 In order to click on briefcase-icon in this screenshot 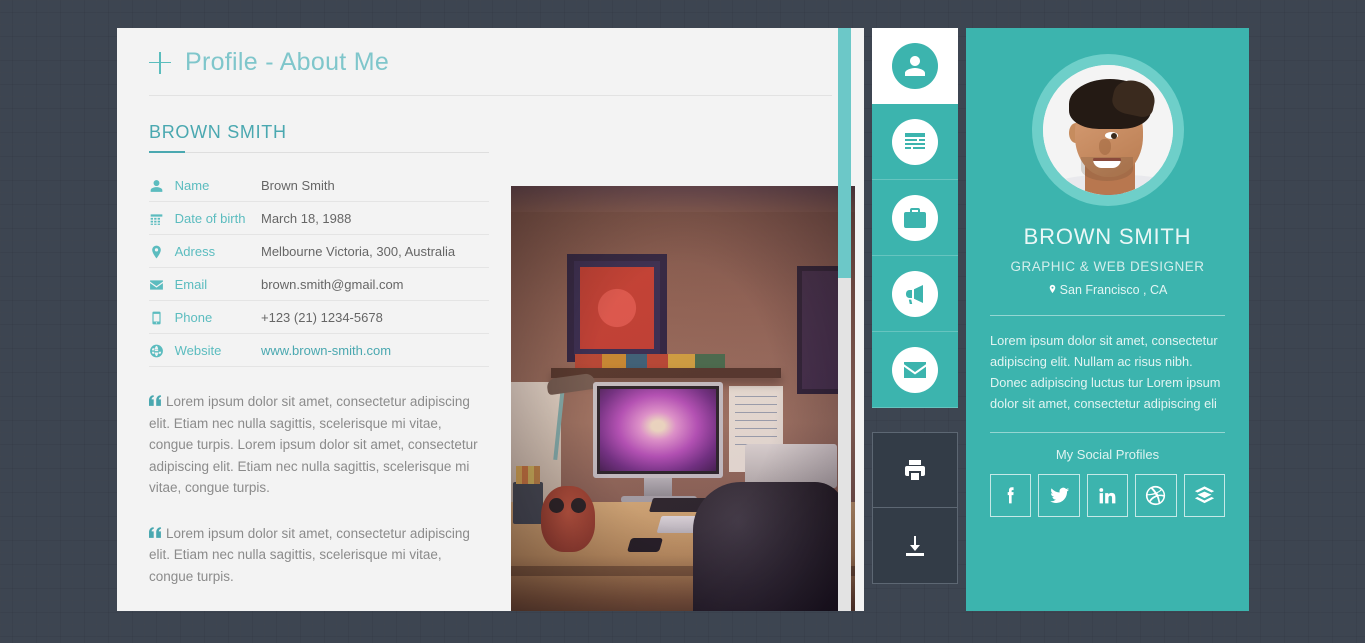, I will do `click(915, 217)`.